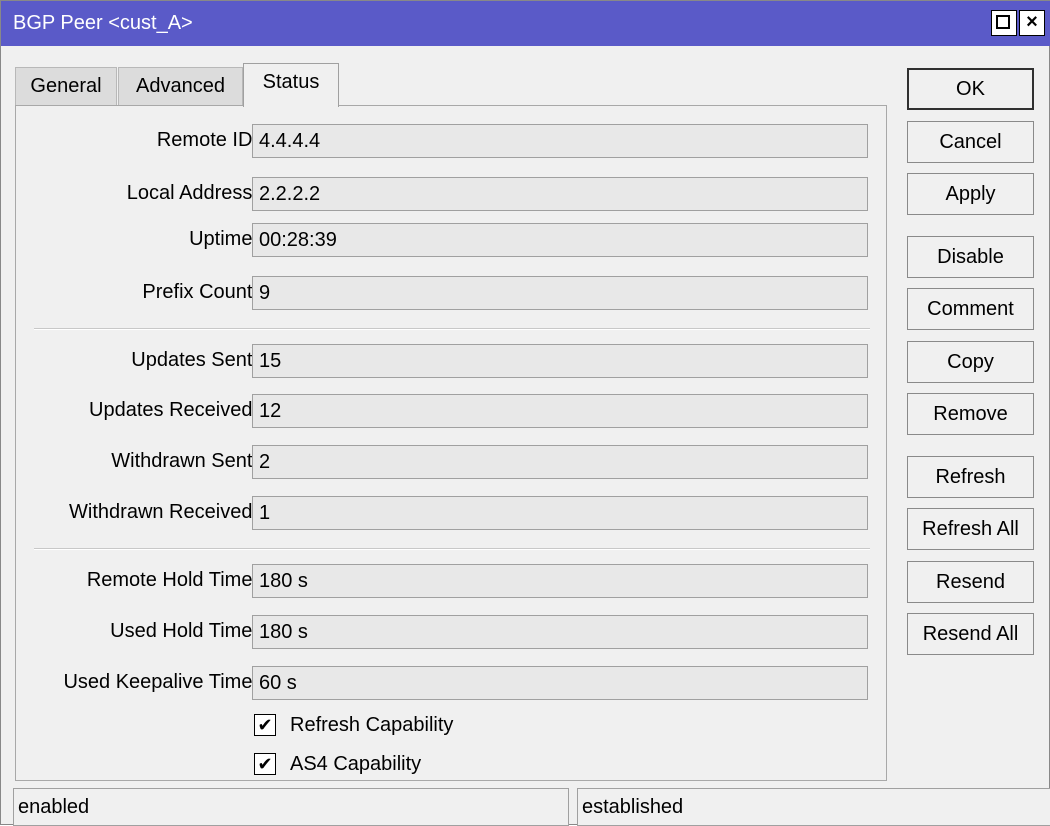 Image resolution: width=1050 pixels, height=826 pixels. I want to click on used-hold-time-row: Used Hold Time: 180 s, so click(452, 632).